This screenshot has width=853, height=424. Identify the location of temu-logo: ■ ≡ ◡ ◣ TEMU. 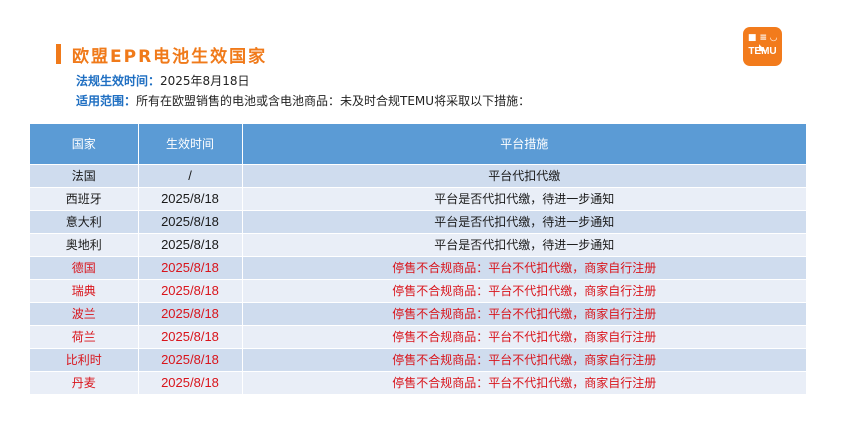
(762, 46).